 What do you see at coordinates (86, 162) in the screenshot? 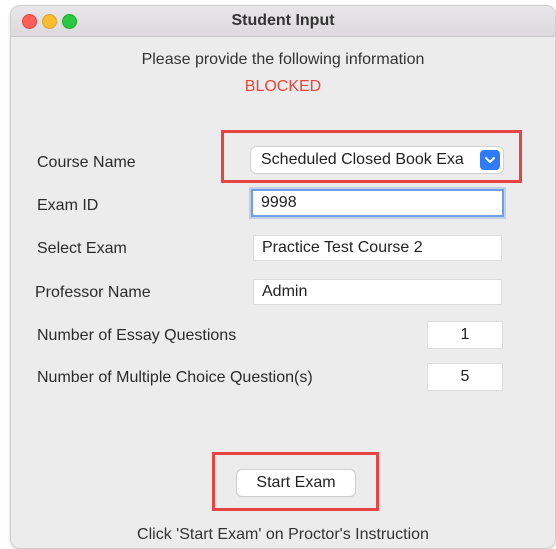
I see `course-name-label: Course Name` at bounding box center [86, 162].